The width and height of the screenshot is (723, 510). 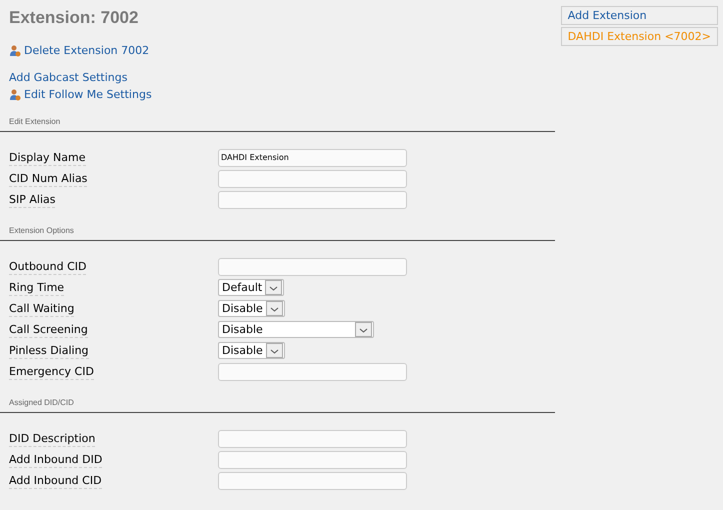 I want to click on field-label: Outbound CID, so click(x=47, y=267).